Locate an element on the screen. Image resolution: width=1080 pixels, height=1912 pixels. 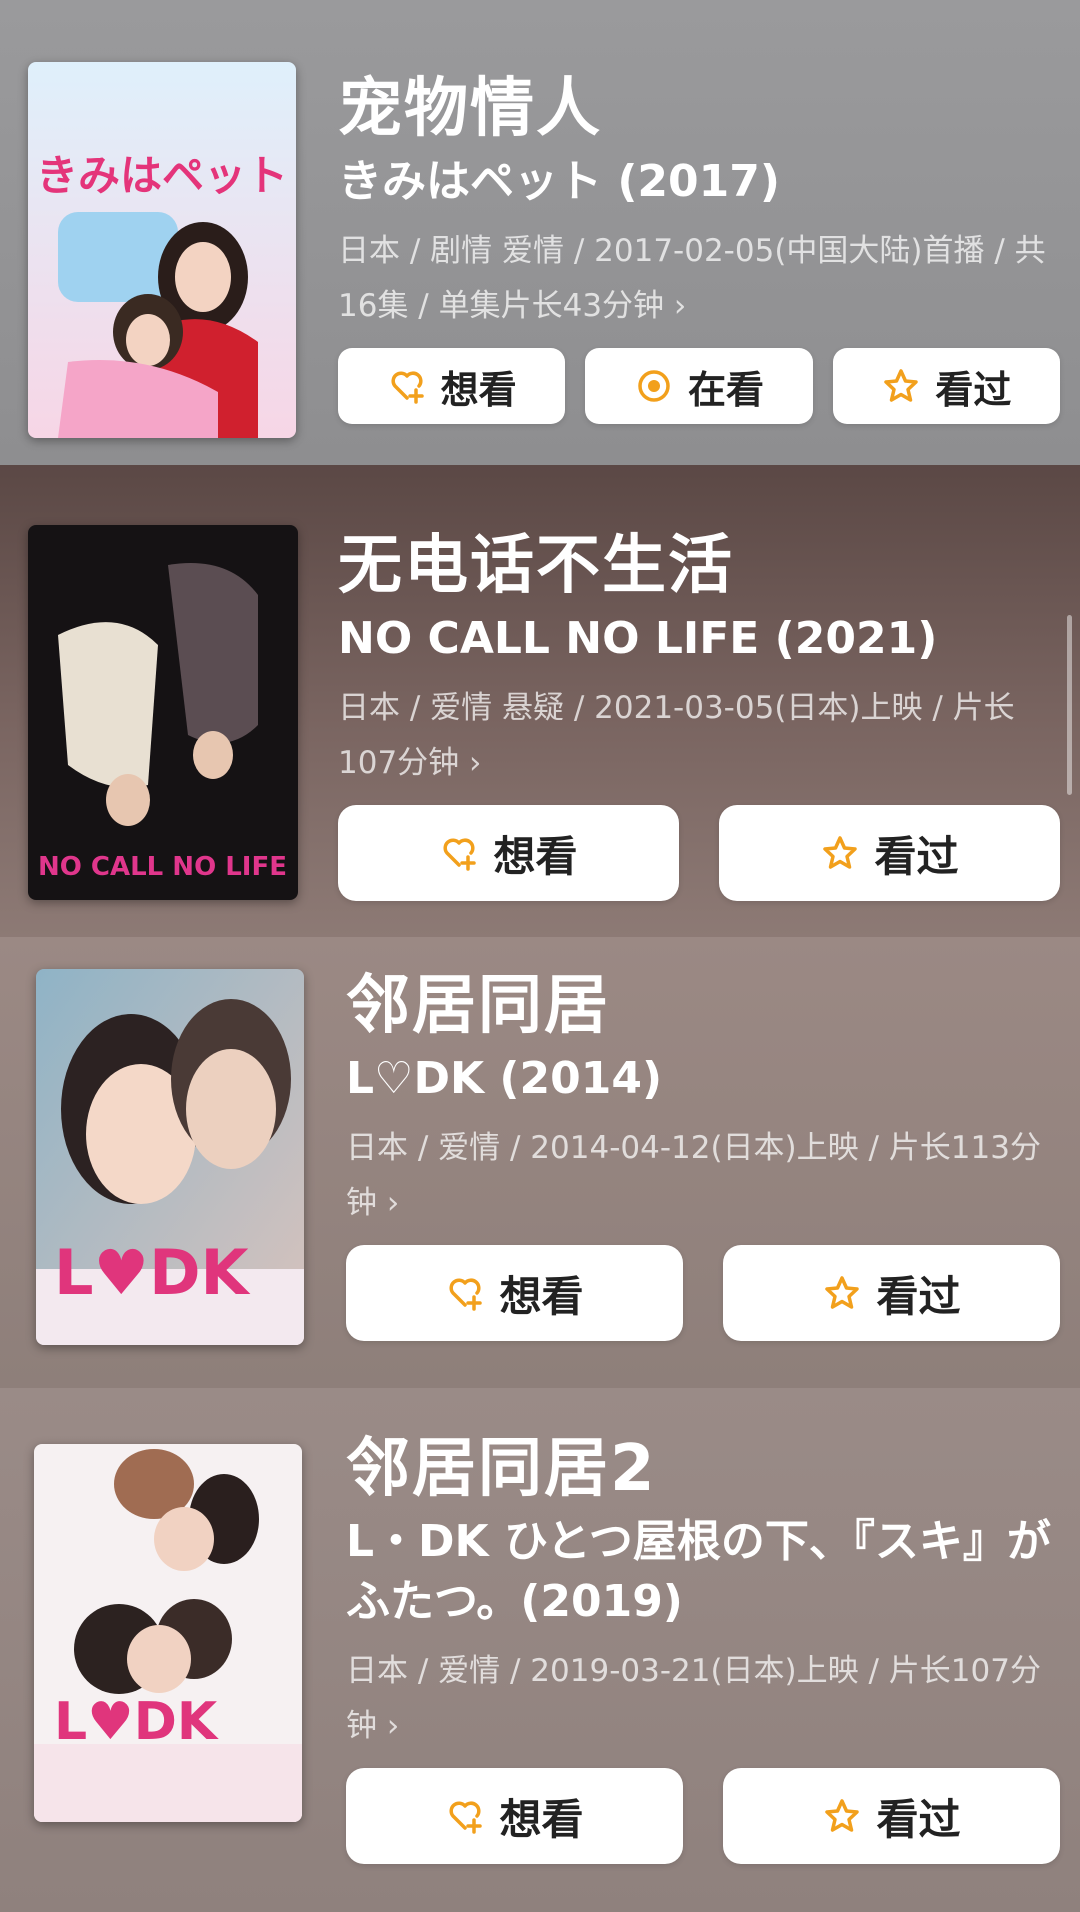
movie-title: 宠物情人 is located at coordinates (699, 109).